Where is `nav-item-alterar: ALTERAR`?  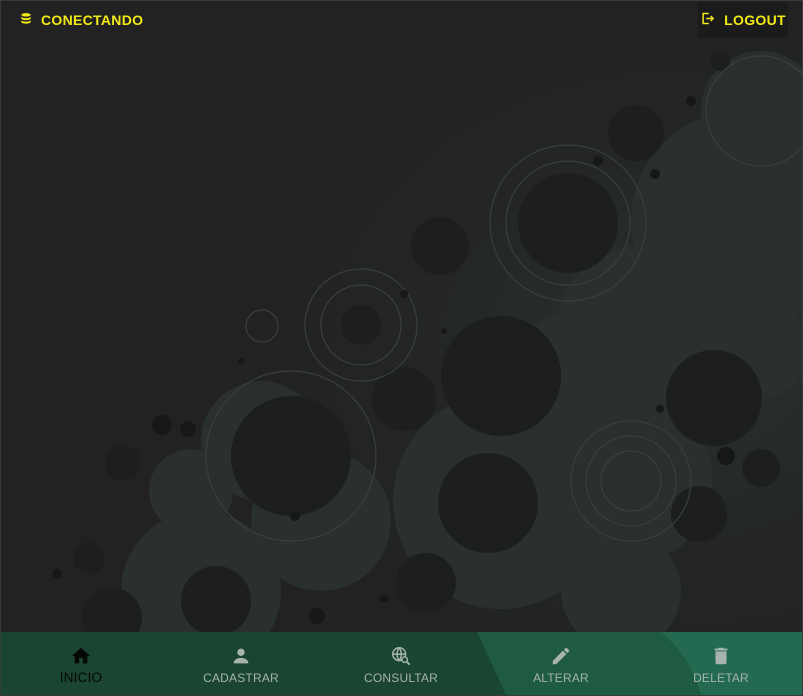
nav-item-alterar: ALTERAR is located at coordinates (561, 663).